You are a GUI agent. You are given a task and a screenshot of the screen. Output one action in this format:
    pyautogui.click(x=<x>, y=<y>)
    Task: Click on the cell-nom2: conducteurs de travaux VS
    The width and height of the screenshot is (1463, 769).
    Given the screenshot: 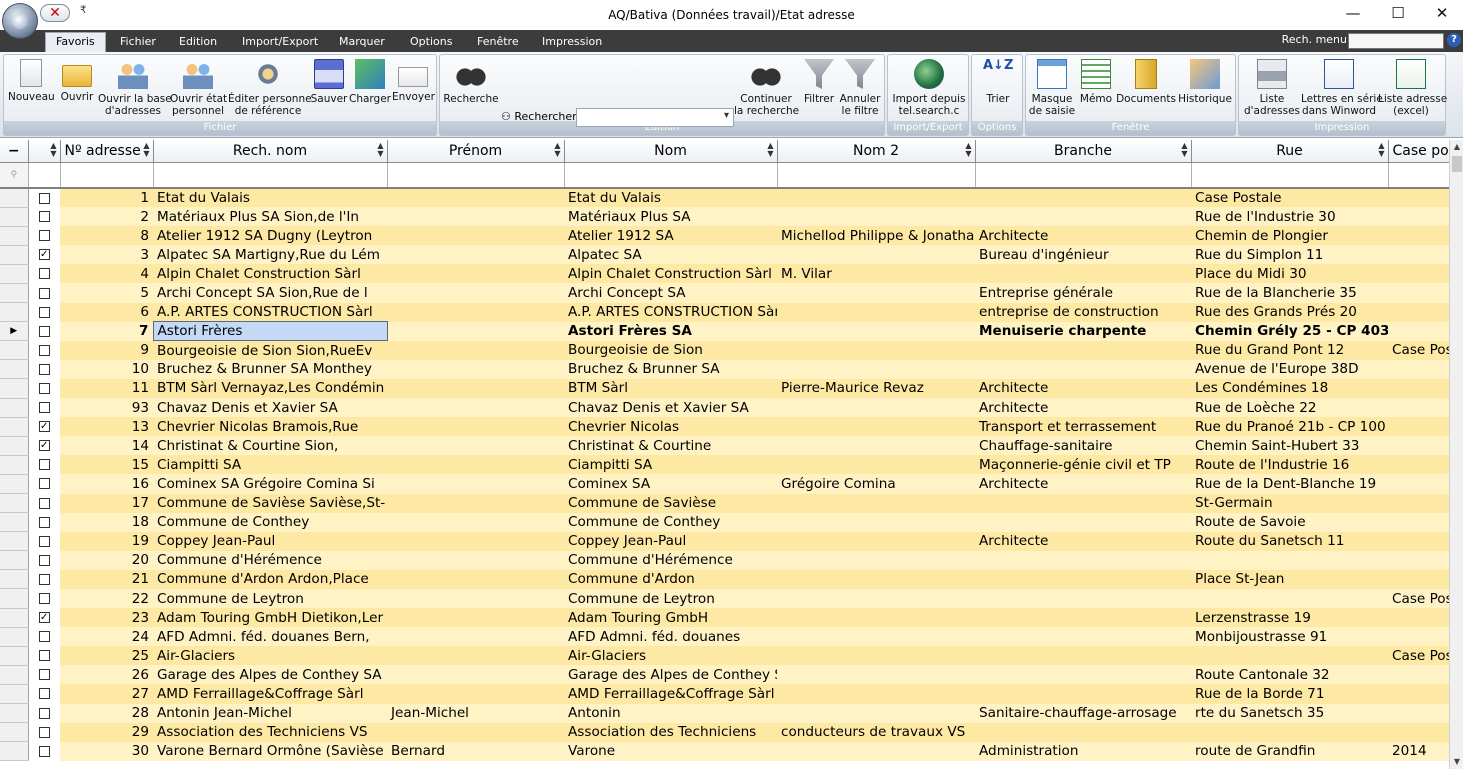 What is the action you would take?
    pyautogui.click(x=876, y=732)
    